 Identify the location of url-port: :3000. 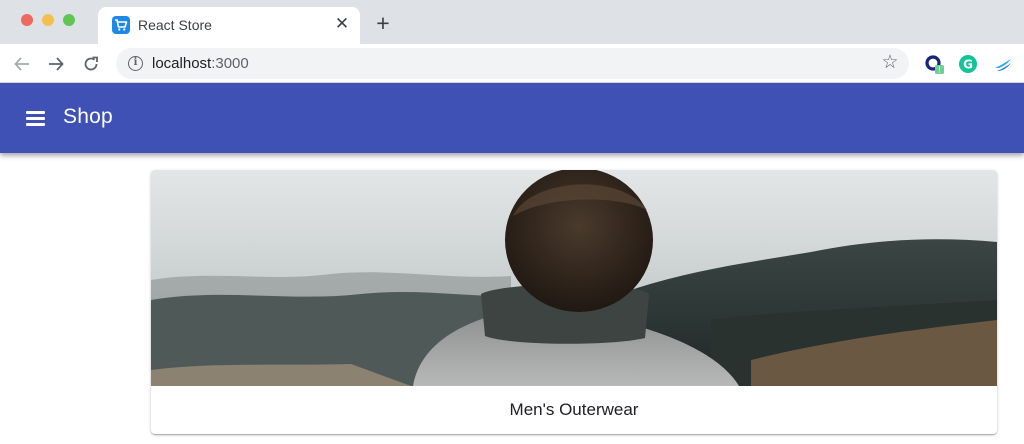
(230, 63).